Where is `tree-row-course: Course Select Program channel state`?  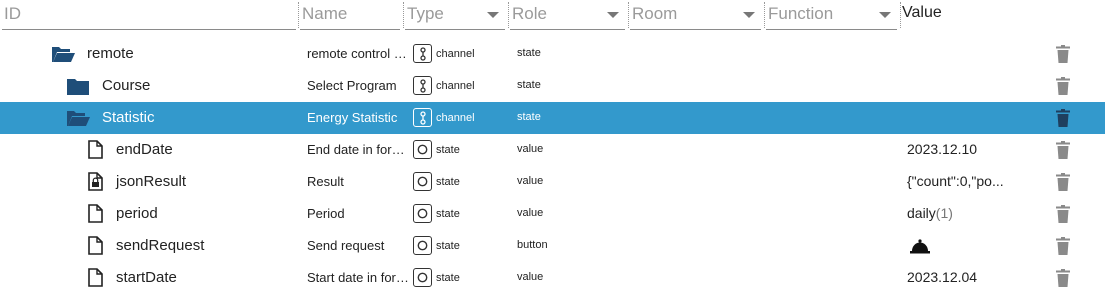 tree-row-course: Course Select Program channel state is located at coordinates (552, 86).